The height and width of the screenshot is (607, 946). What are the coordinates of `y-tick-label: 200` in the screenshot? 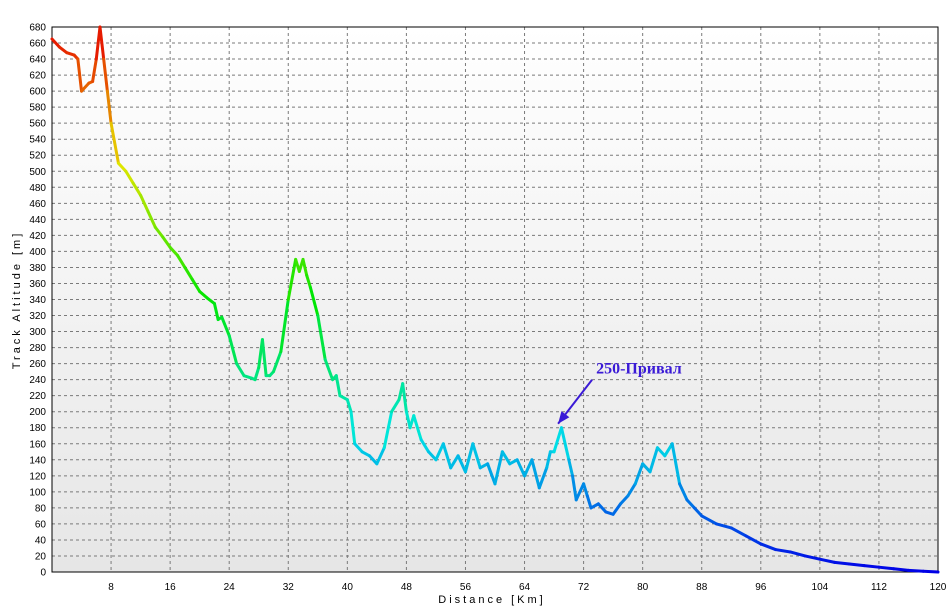 It's located at (37, 412).